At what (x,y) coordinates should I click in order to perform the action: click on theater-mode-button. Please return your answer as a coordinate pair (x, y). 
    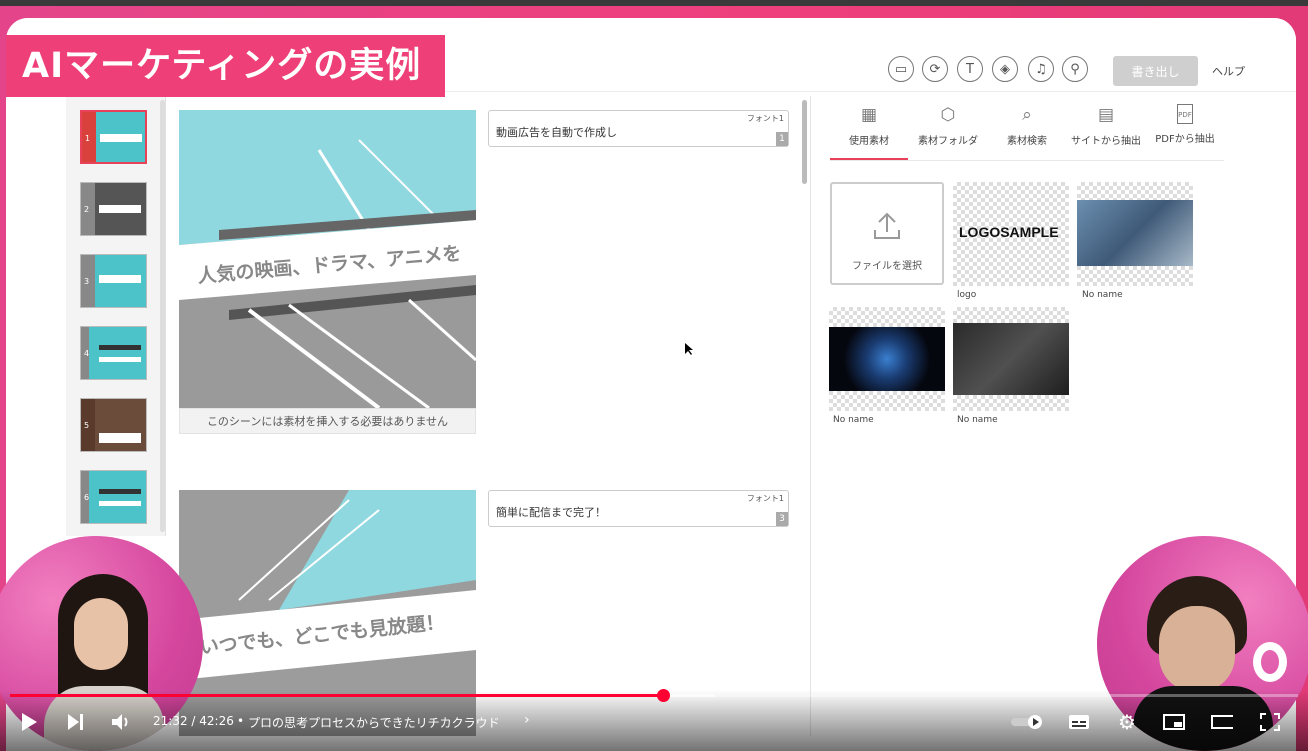
    Looking at the image, I should click on (1222, 722).